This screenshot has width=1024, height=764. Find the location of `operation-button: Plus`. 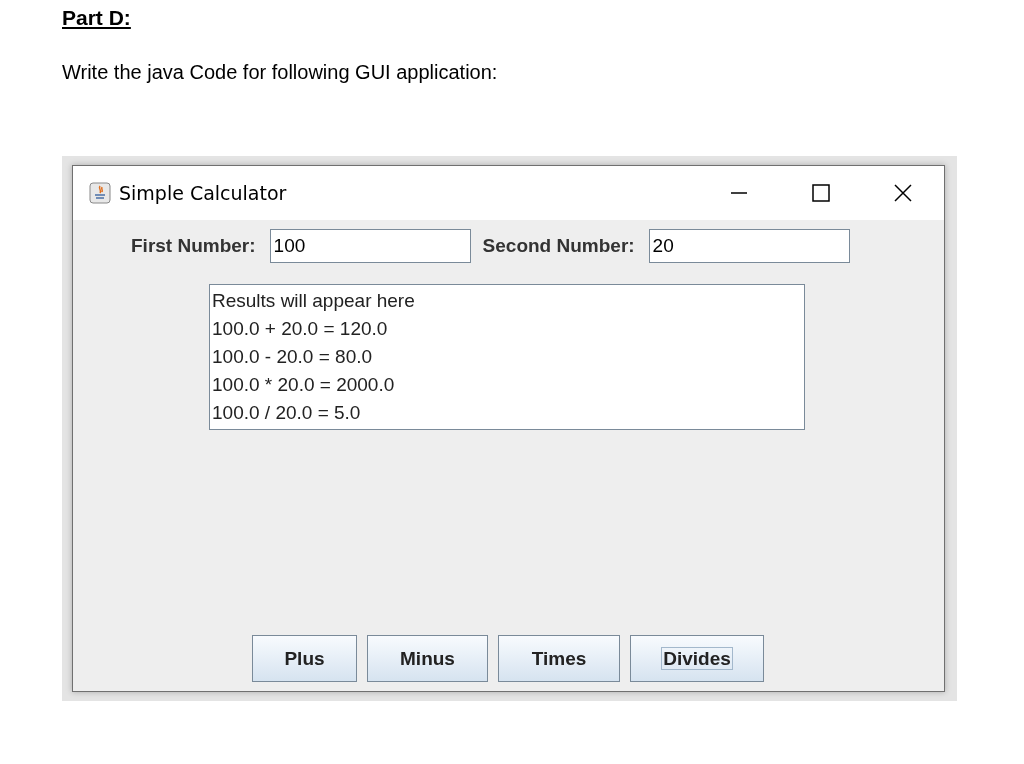

operation-button: Plus is located at coordinates (304, 658).